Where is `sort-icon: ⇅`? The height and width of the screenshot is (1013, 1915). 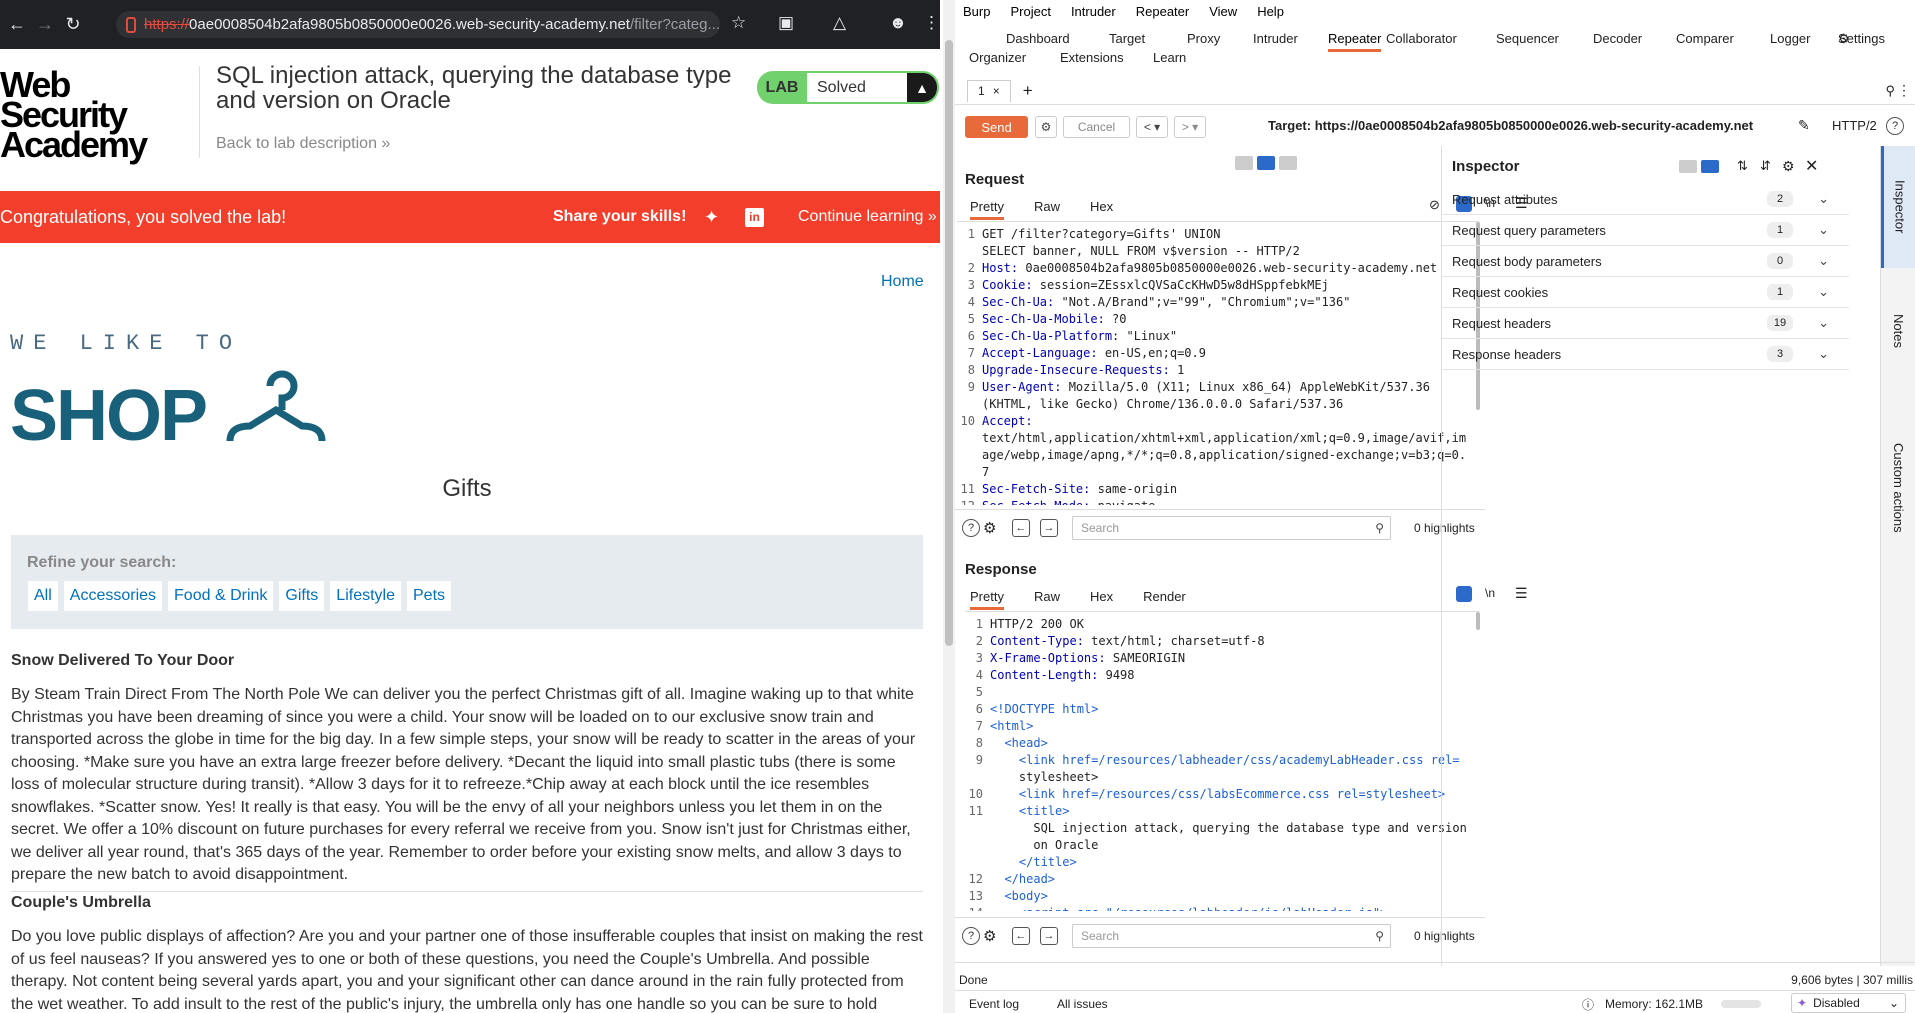 sort-icon: ⇅ is located at coordinates (1742, 166).